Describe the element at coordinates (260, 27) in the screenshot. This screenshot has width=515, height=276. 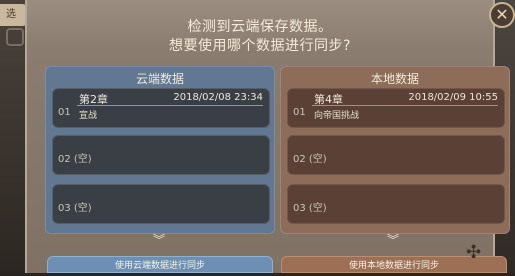
I see `dialog-title-line1: 检测到云端保存数据。` at that location.